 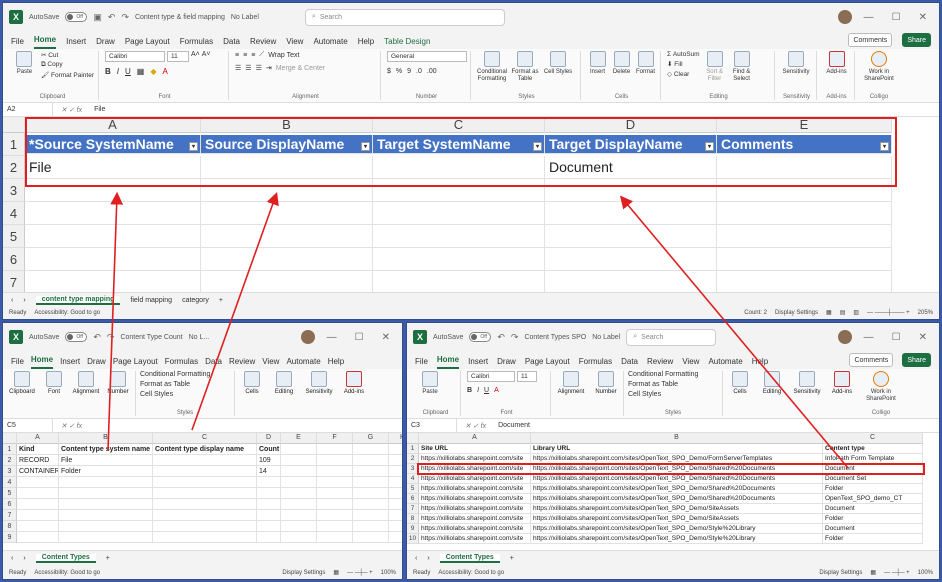 I want to click on minimize-icon: —, so click(x=332, y=337).